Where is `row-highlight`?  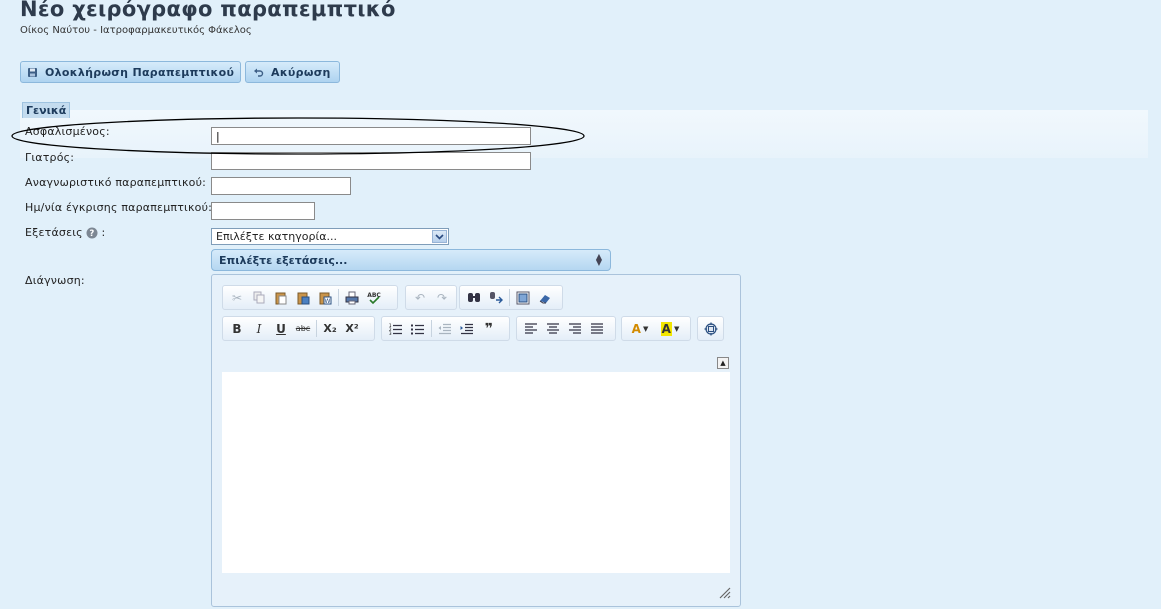 row-highlight is located at coordinates (584, 134).